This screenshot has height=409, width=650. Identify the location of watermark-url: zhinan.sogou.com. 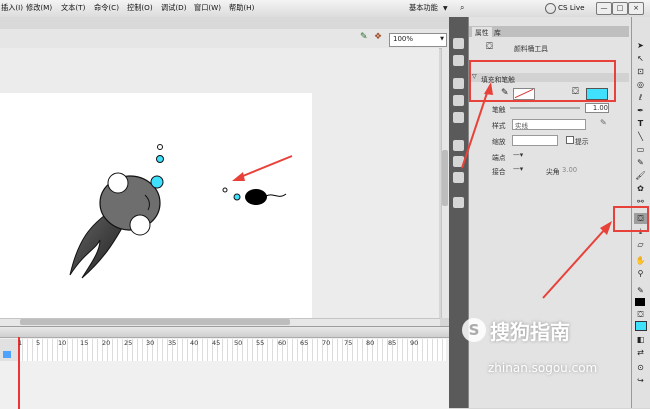
(543, 368).